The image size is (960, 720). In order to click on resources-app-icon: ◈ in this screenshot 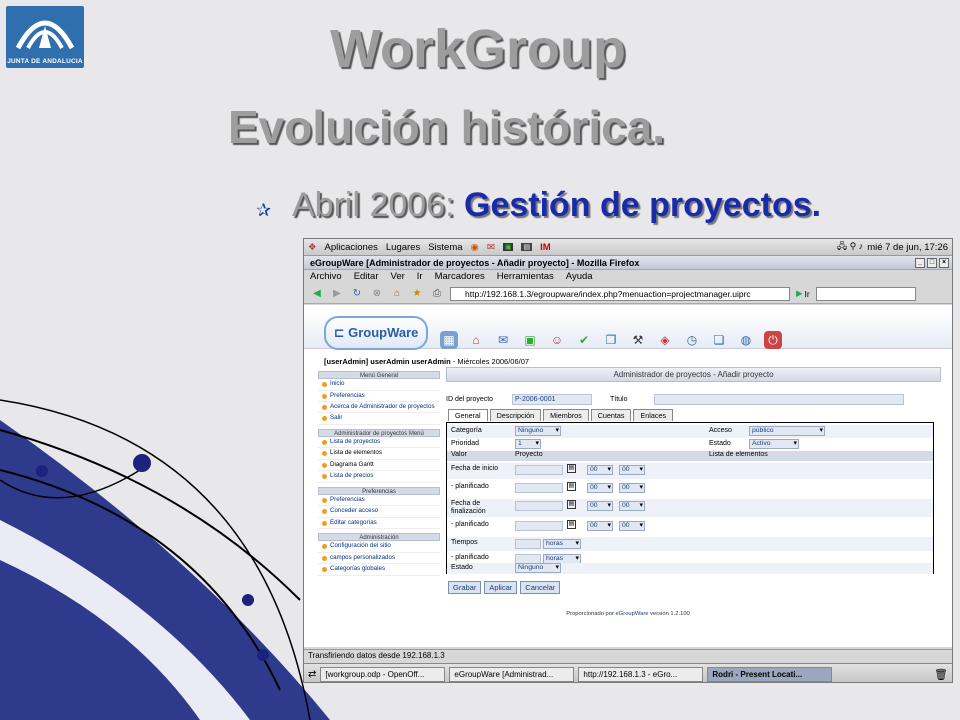, I will do `click(665, 340)`.